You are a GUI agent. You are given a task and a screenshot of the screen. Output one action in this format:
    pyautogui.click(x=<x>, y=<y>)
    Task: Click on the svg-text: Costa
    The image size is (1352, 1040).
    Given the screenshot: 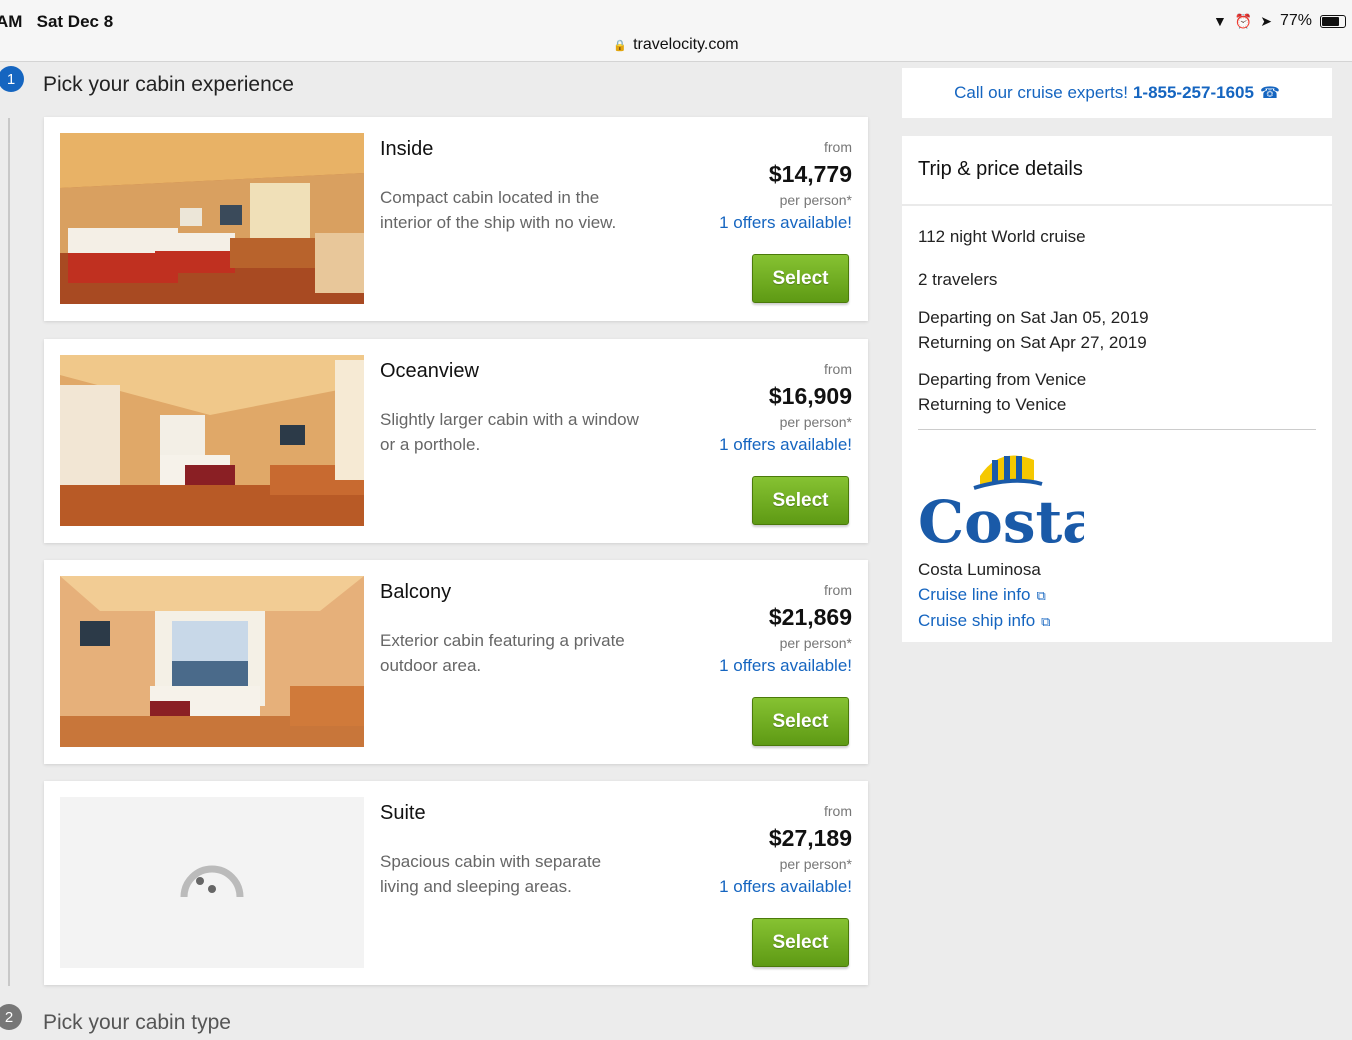 What is the action you would take?
    pyautogui.click(x=1001, y=517)
    